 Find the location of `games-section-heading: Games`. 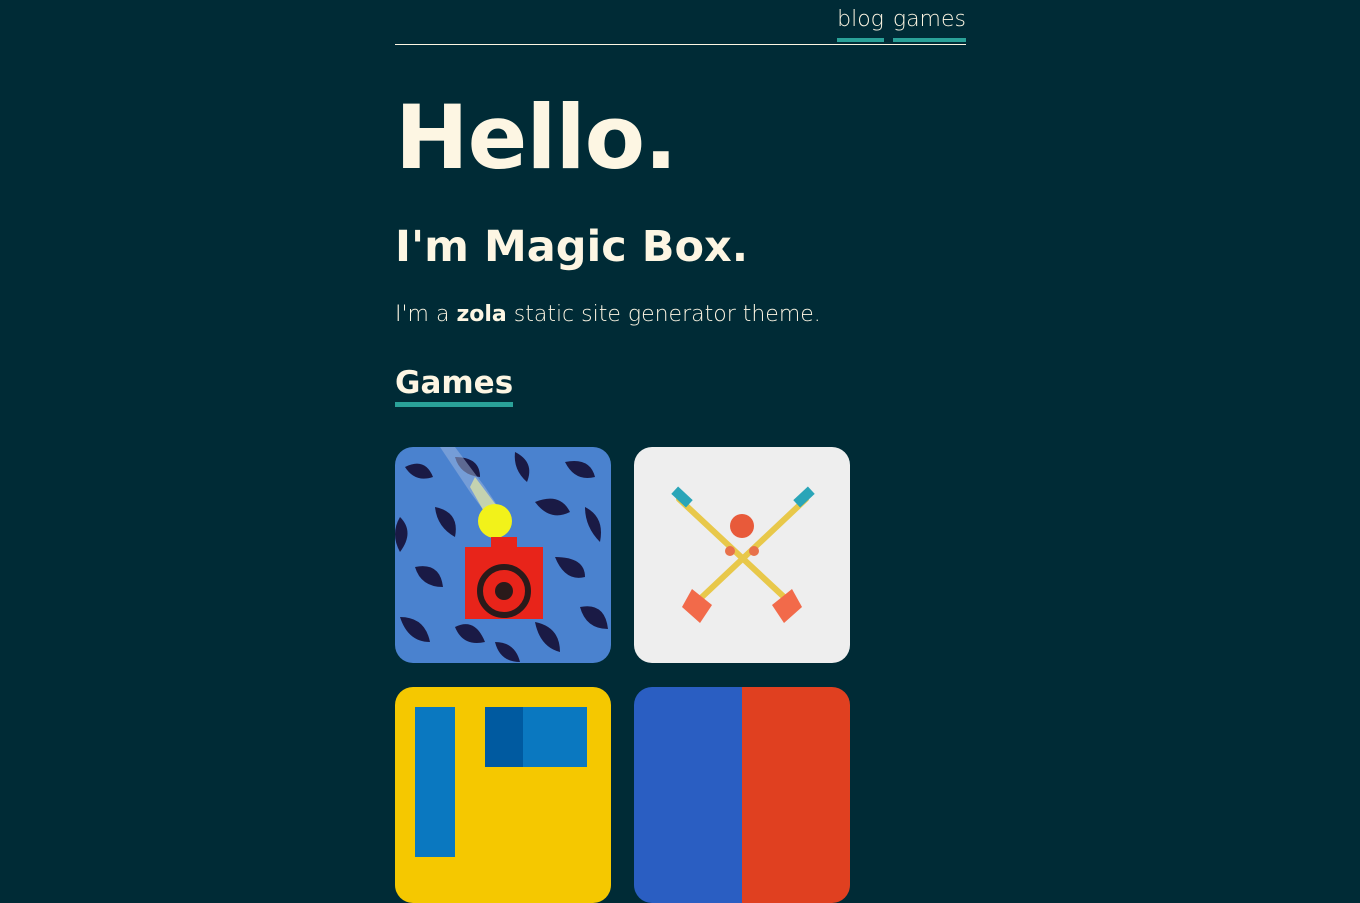

games-section-heading: Games is located at coordinates (454, 385).